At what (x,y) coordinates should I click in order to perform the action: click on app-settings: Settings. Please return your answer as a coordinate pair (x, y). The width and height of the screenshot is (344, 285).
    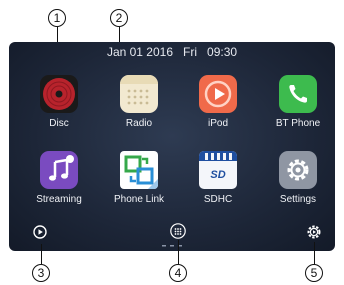
    Looking at the image, I should click on (298, 178).